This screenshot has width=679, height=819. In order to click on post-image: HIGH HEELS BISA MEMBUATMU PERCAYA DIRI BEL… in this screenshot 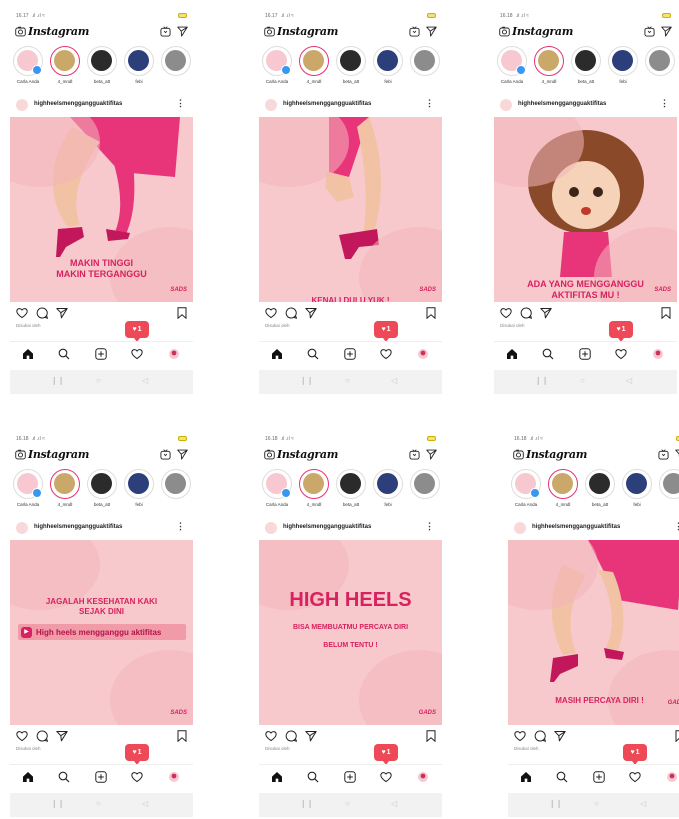, I will do `click(350, 632)`.